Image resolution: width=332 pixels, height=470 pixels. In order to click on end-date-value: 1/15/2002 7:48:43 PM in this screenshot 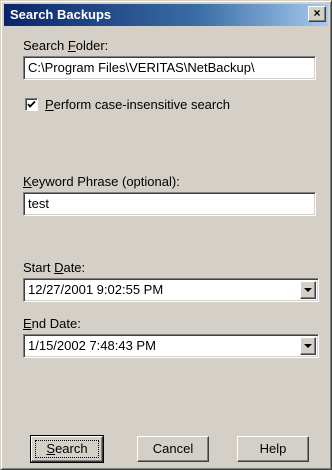, I will do `click(92, 345)`.